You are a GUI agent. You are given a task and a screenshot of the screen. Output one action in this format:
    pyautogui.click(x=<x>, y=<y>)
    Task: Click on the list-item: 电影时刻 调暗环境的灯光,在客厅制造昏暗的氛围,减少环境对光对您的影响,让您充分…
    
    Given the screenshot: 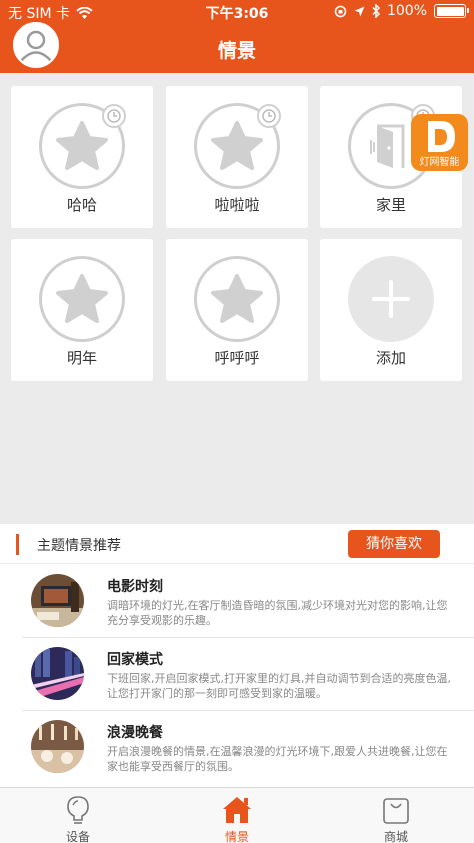 What is the action you would take?
    pyautogui.click(x=237, y=600)
    